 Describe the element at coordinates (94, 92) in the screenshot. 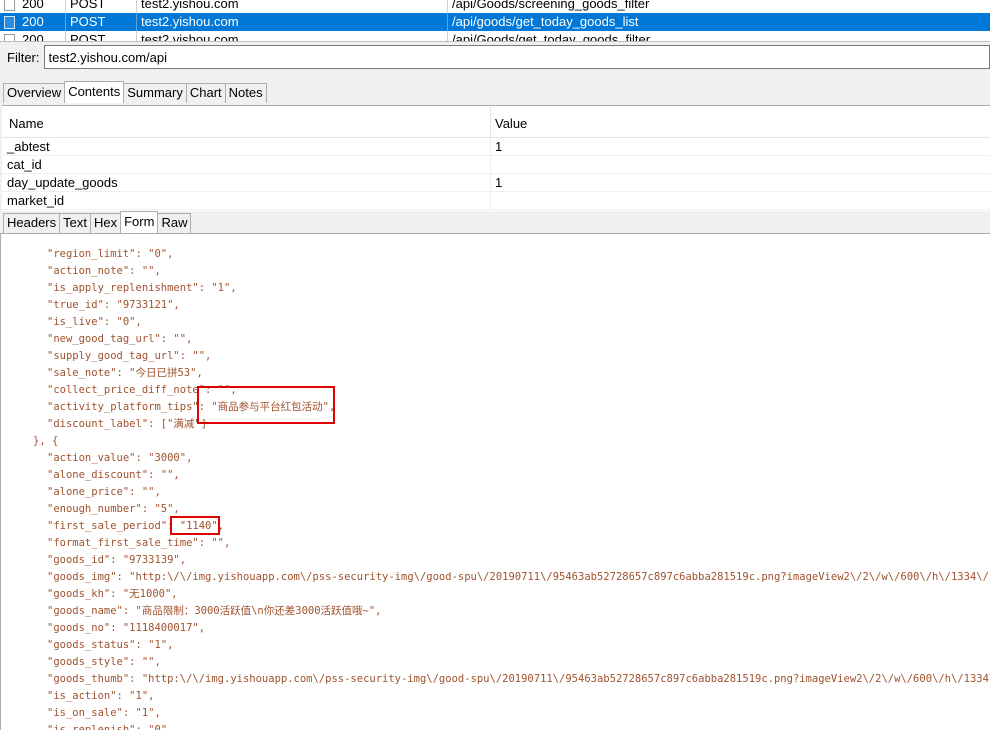

I see `tab-contents: Contents` at that location.